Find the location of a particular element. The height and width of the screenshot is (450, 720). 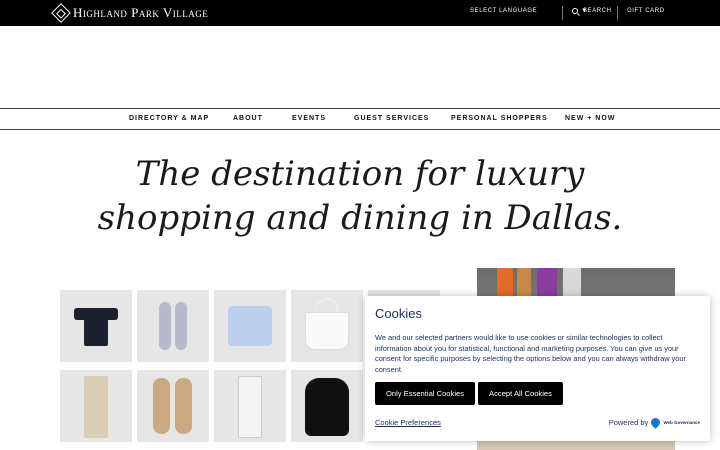

chinos-icon is located at coordinates (96, 407).